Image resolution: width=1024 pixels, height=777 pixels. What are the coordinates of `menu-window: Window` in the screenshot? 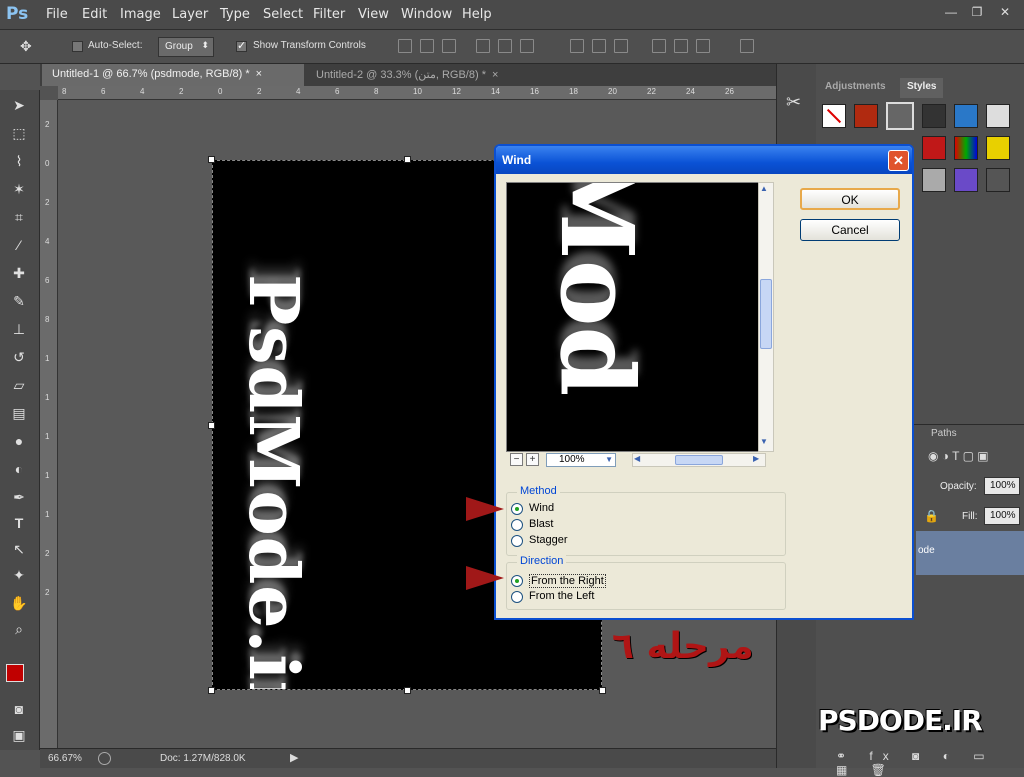 It's located at (426, 14).